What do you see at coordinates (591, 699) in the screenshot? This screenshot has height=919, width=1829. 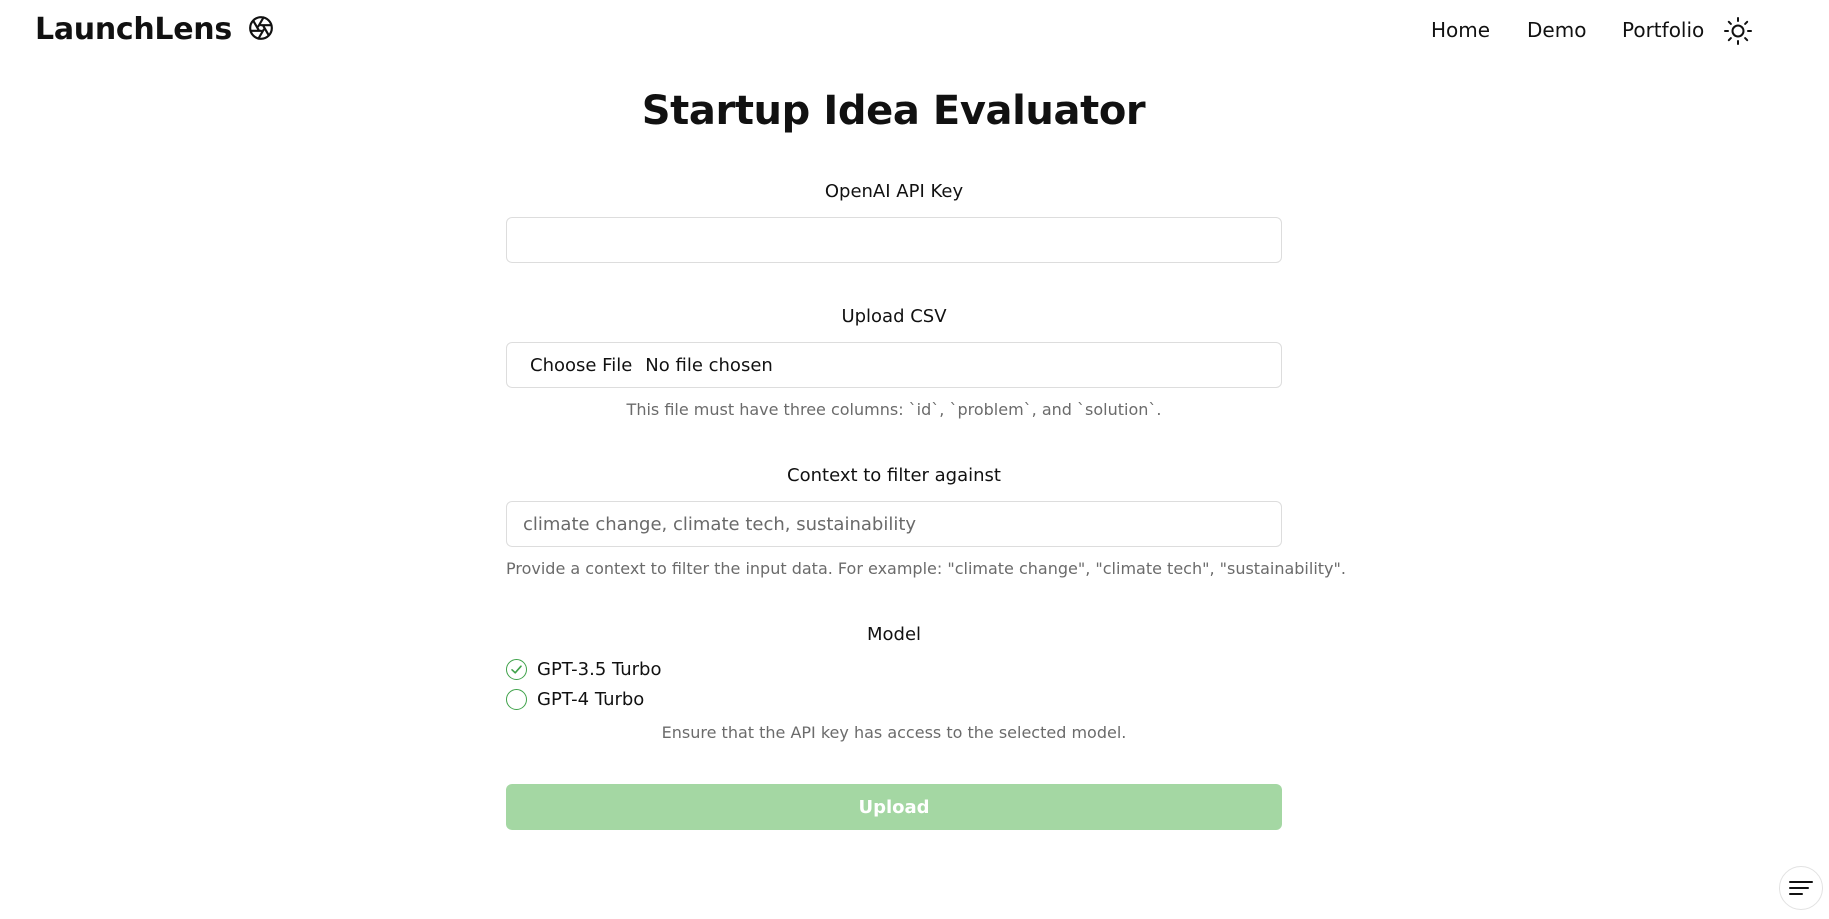 I see `model-option-label: GPT-4 Turbo` at bounding box center [591, 699].